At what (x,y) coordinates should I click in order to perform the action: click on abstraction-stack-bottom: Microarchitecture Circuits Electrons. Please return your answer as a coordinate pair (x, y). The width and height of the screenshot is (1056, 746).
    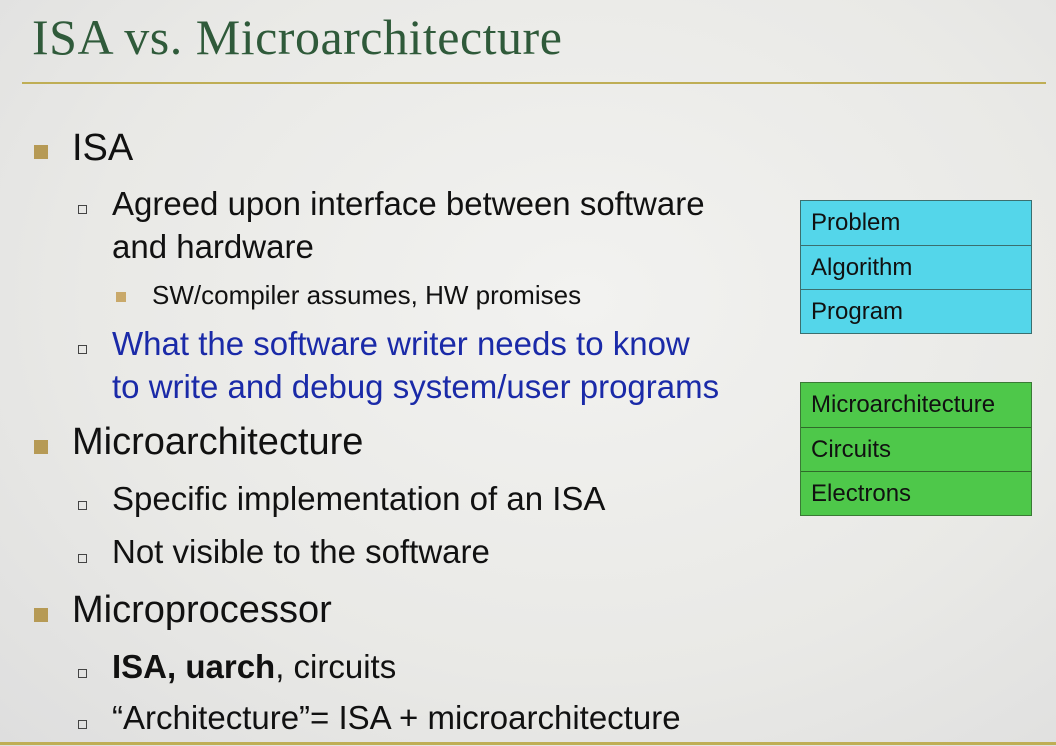
    Looking at the image, I should click on (916, 449).